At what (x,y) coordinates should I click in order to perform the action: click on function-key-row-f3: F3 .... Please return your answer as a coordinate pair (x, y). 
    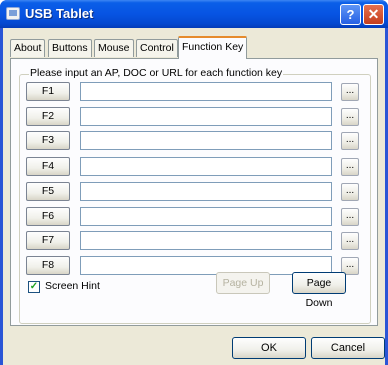
    Looking at the image, I should click on (185, 142).